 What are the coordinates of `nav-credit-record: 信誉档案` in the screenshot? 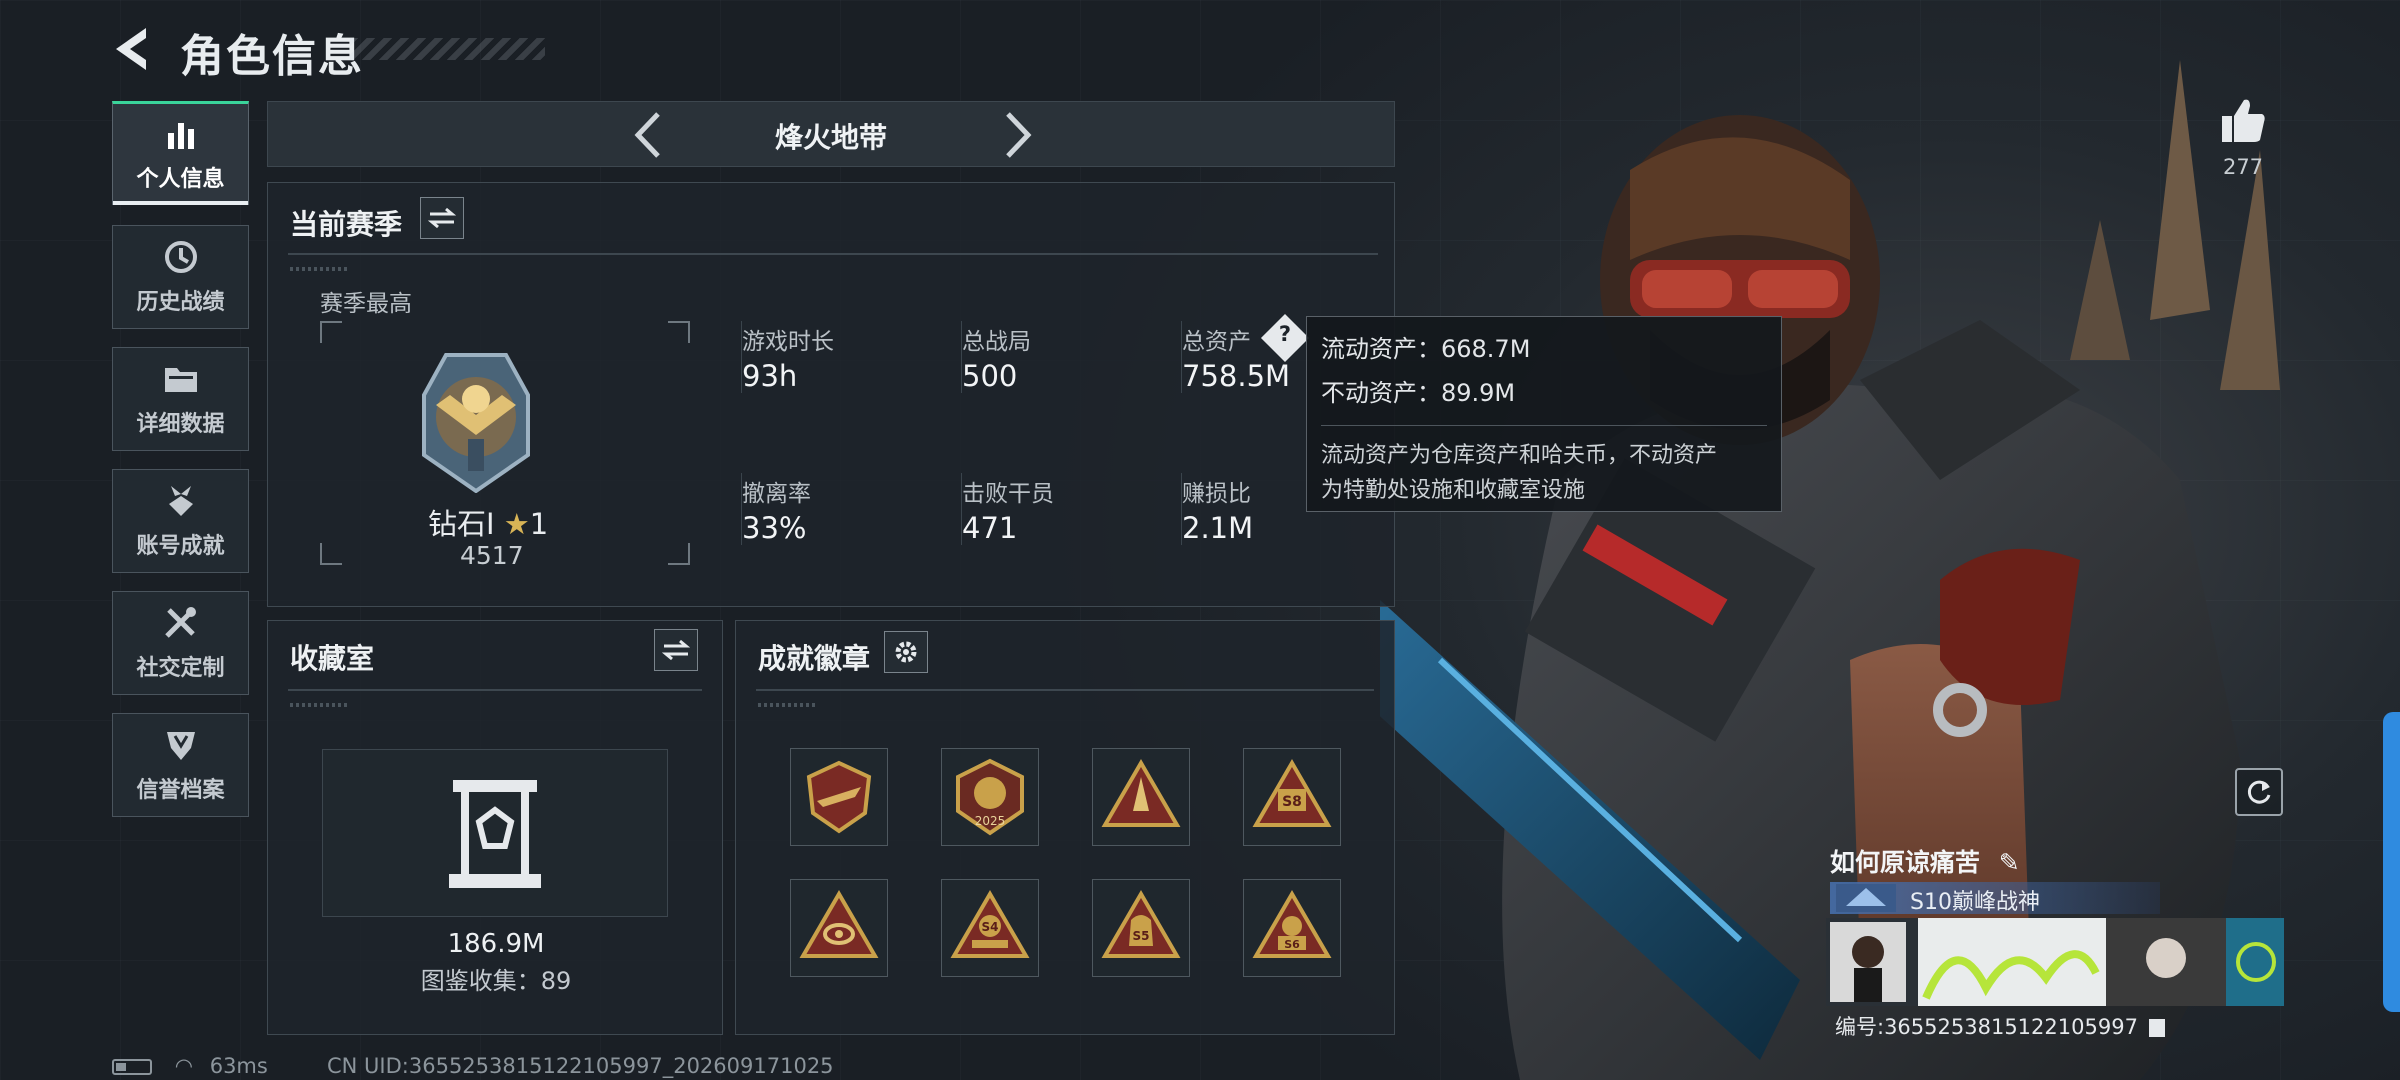 It's located at (180, 765).